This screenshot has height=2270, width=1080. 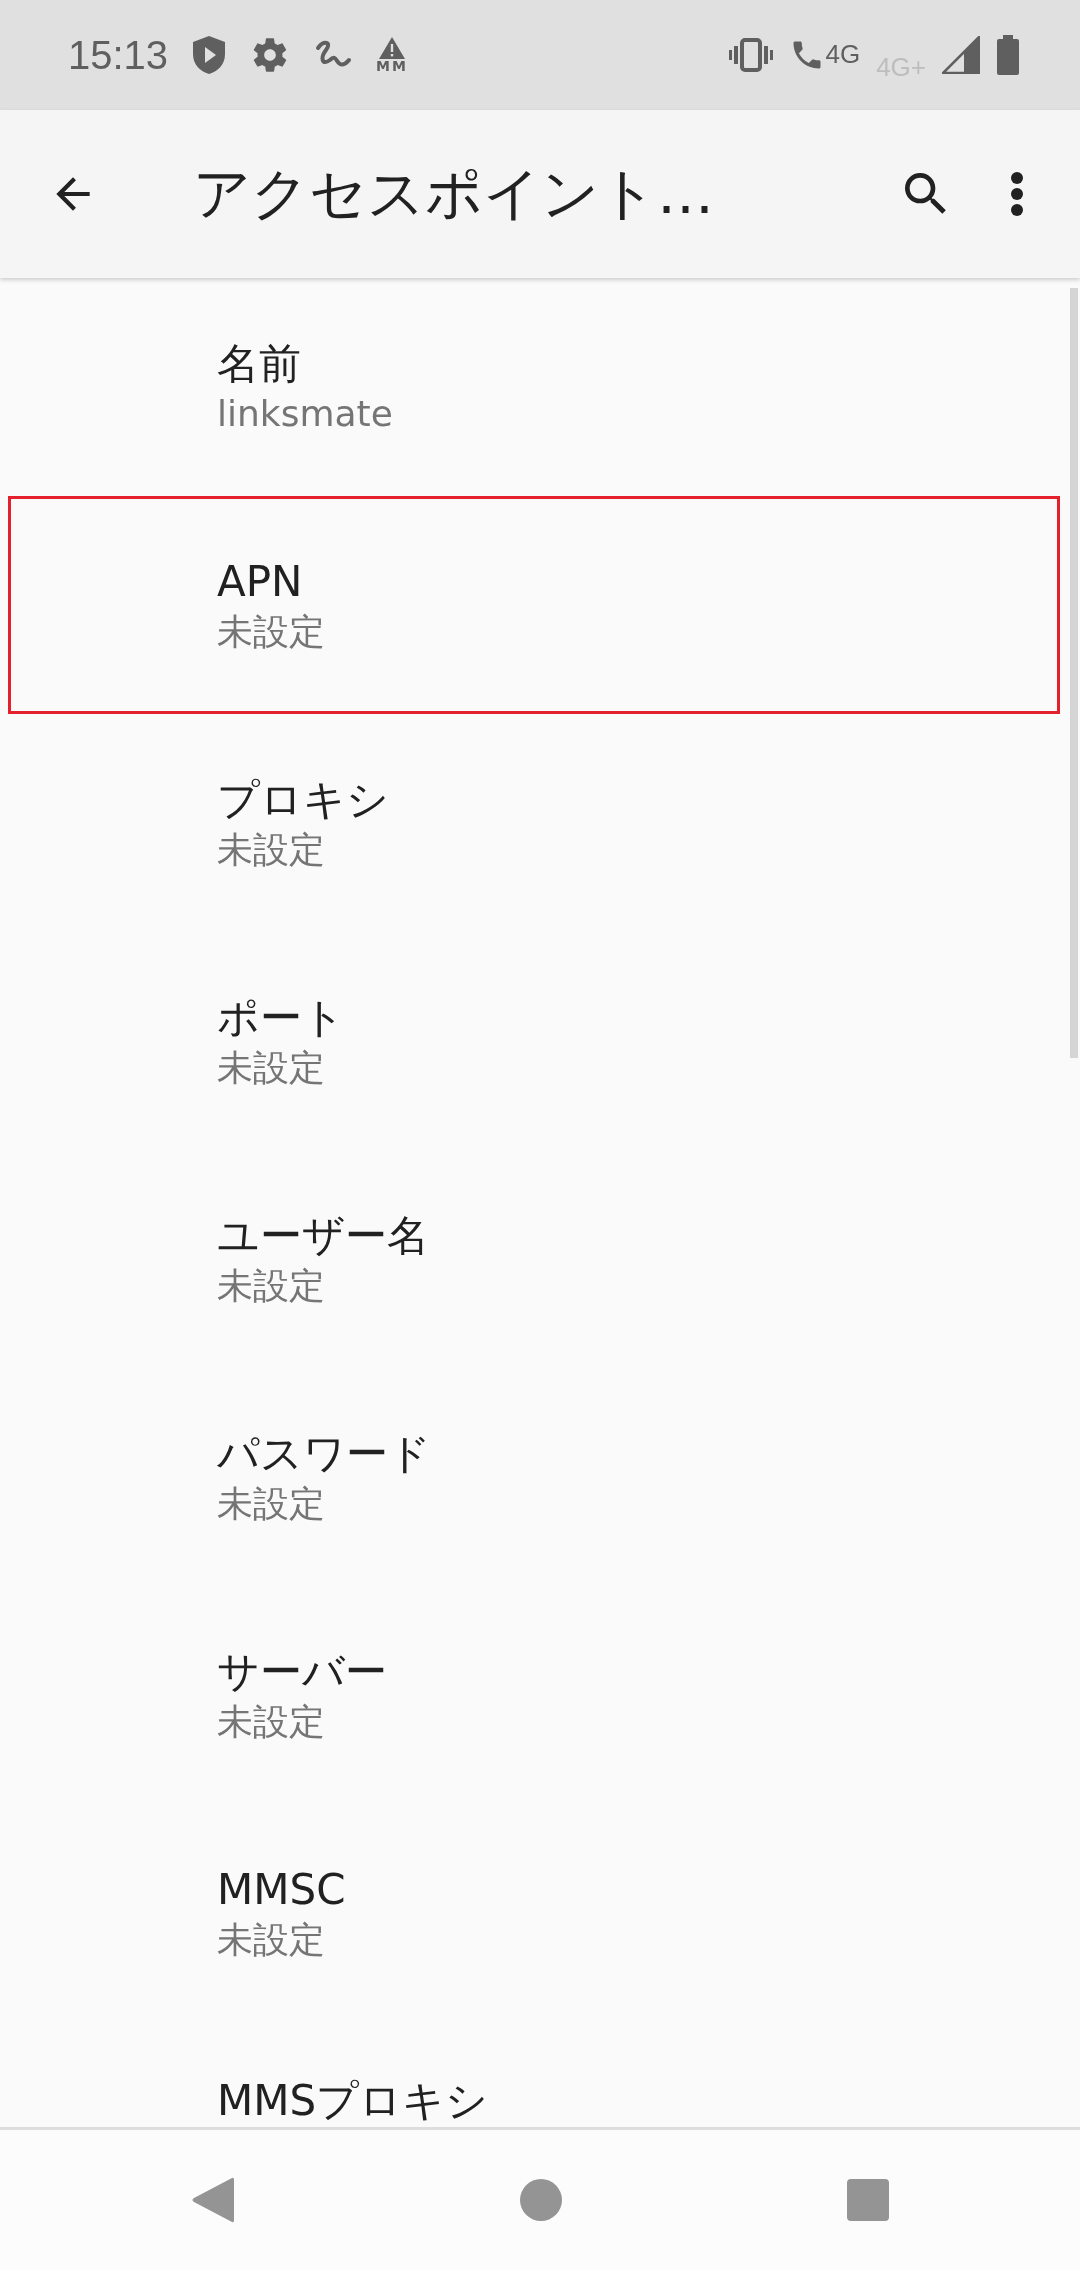 I want to click on preference-summary: linksmate, so click(x=305, y=413).